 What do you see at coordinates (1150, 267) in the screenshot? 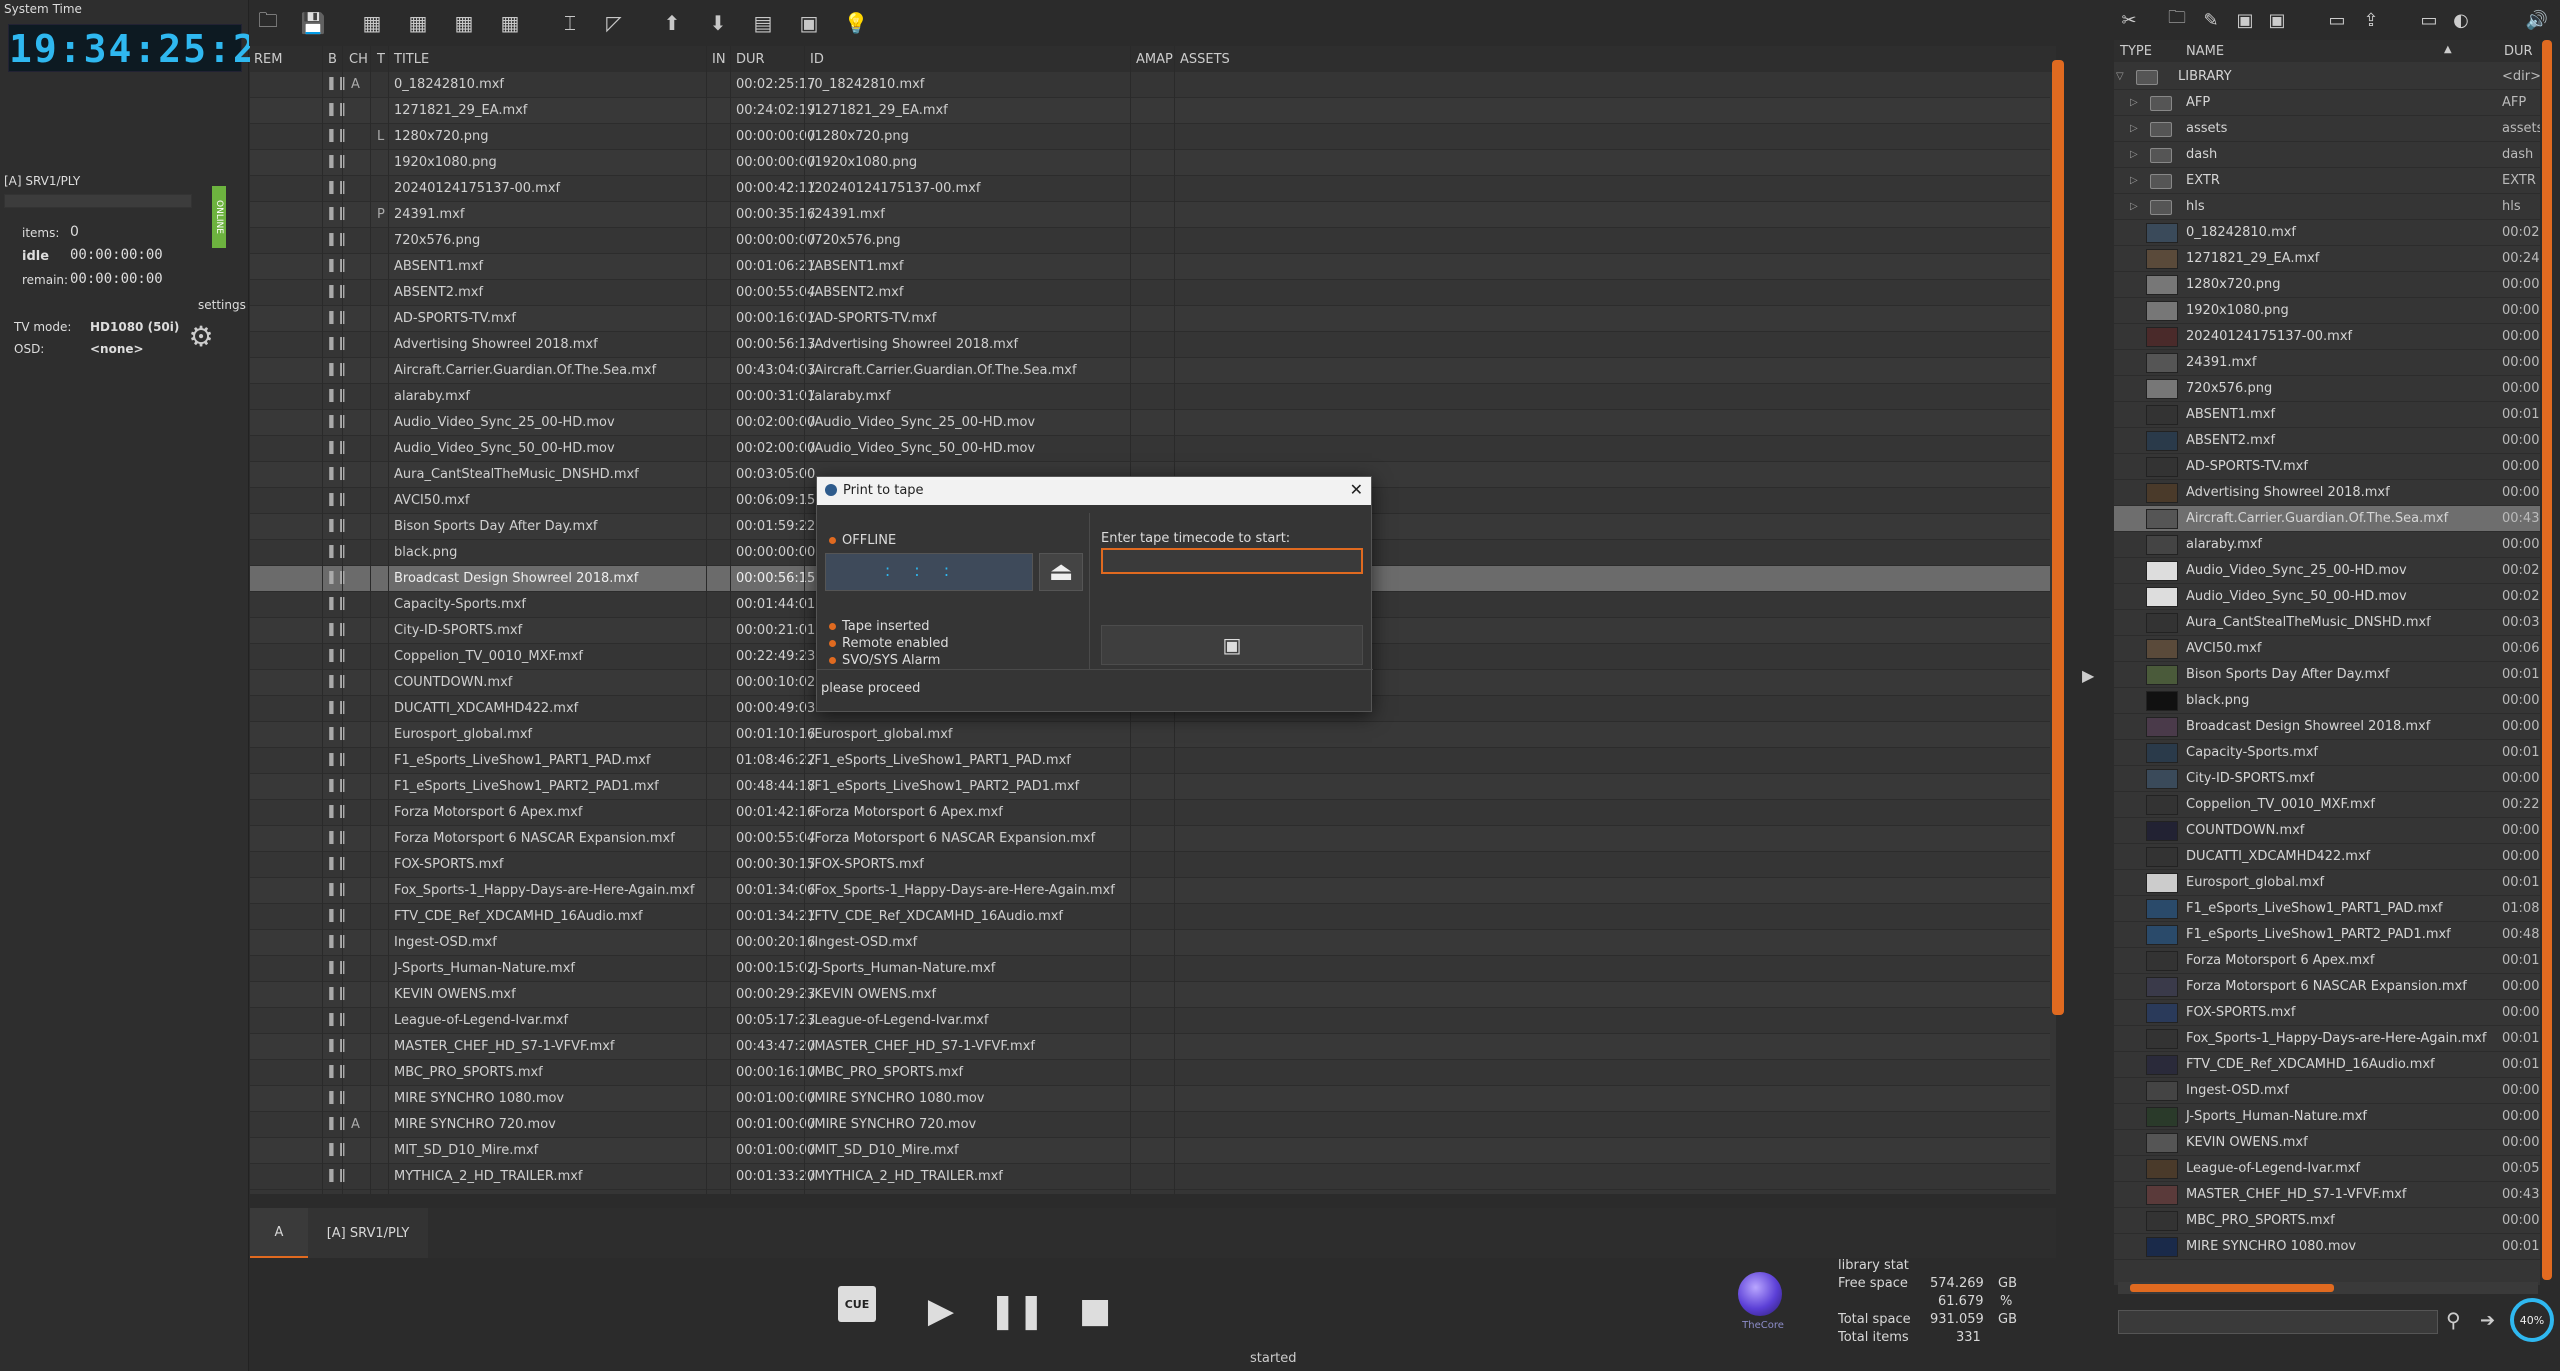
I see `table-row: ❚❚ ABSENT1.mxf 00:01:06:21/ABSENT1.mxf` at bounding box center [1150, 267].